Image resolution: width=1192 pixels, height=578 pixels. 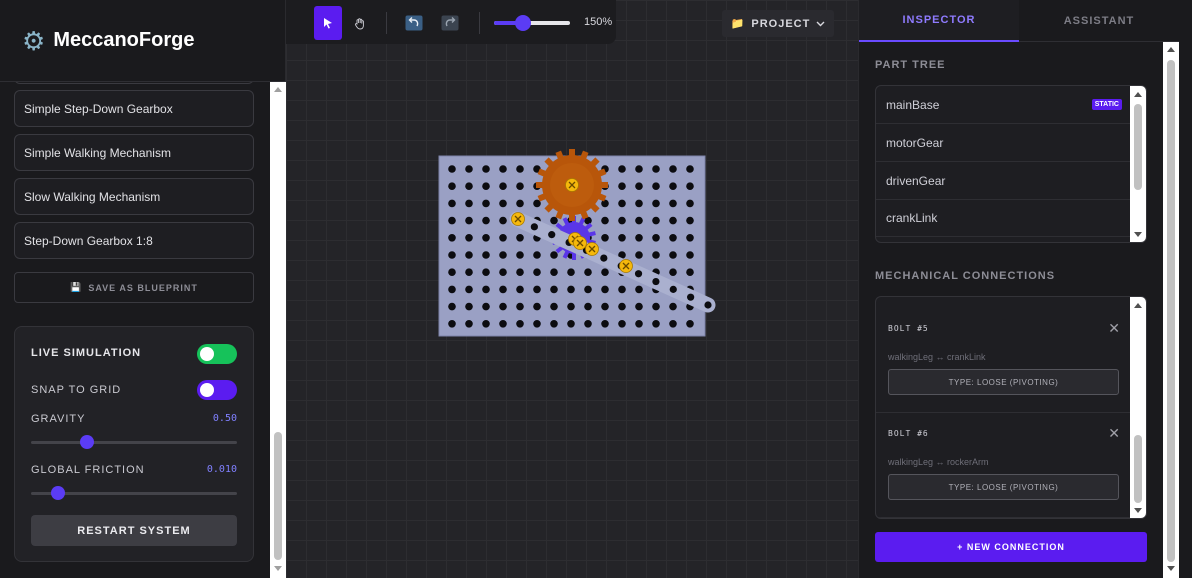 What do you see at coordinates (1004, 181) in the screenshot?
I see `tree-item-drivengear: drivenGear` at bounding box center [1004, 181].